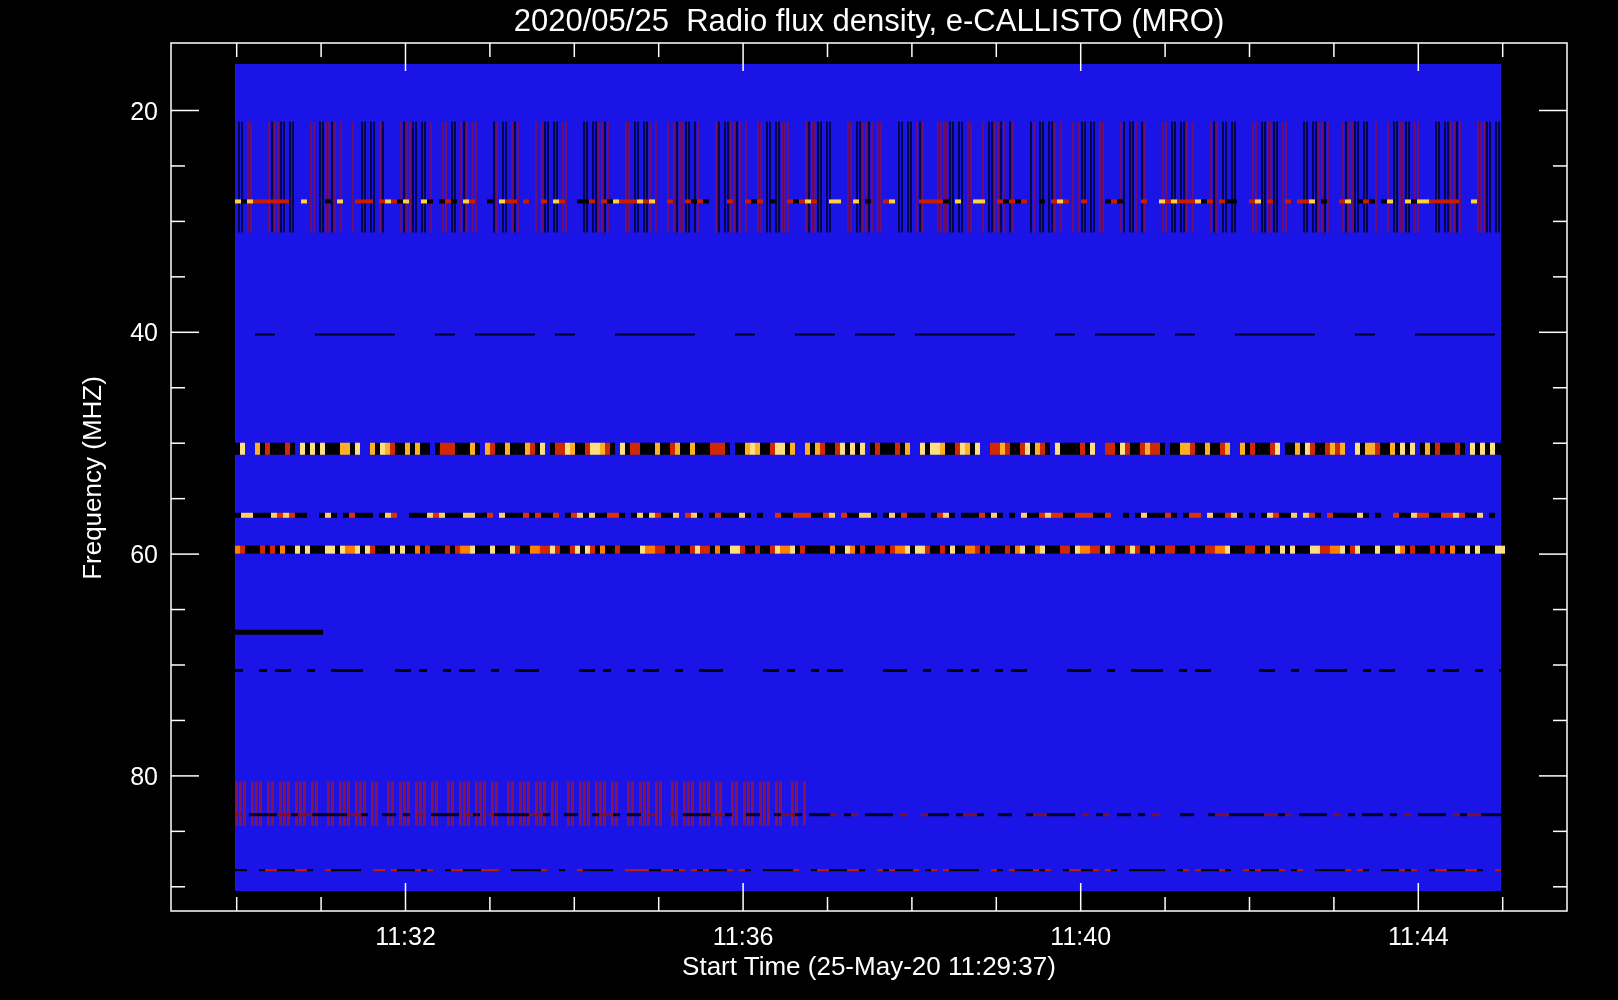 The height and width of the screenshot is (1000, 1618). Describe the element at coordinates (405, 936) in the screenshot. I see `x-tick-label: 11:32` at that location.